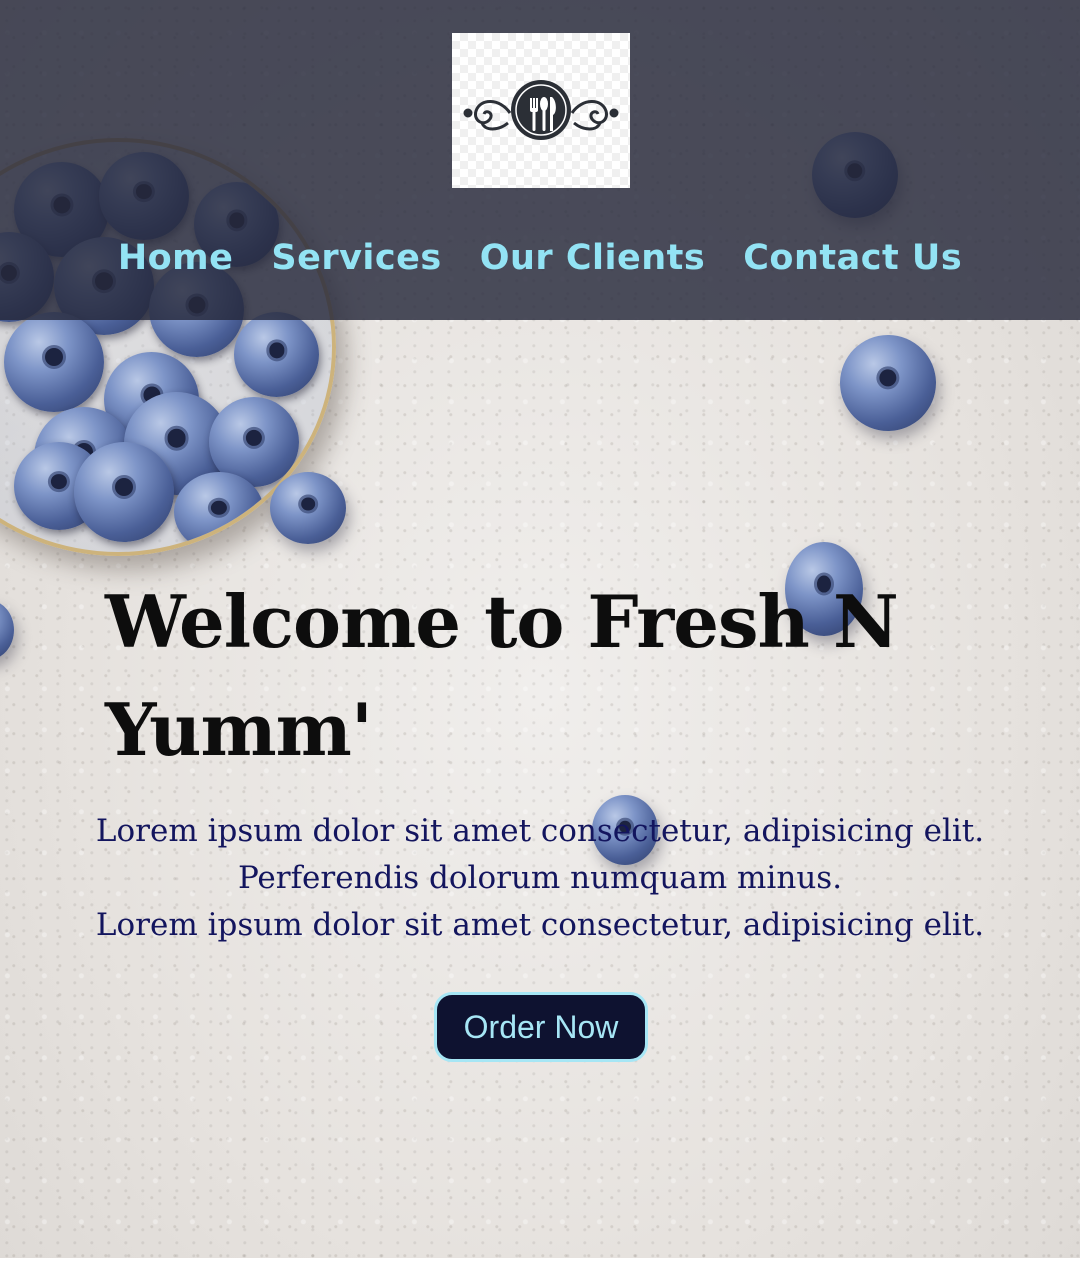 Image resolution: width=1080 pixels, height=1262 pixels. I want to click on hero-title: Welcome to Fresh N Yumm', so click(502, 675).